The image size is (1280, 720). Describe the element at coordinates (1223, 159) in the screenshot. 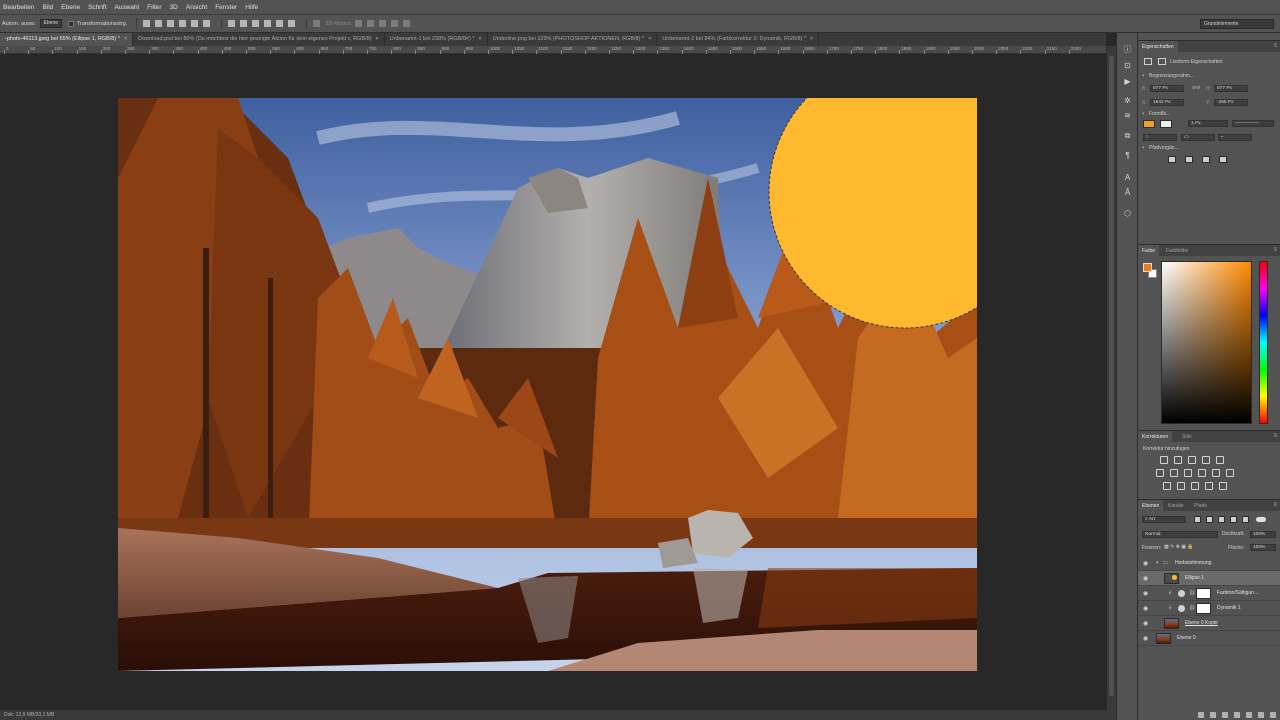

I see `exclude-shape-icon` at that location.